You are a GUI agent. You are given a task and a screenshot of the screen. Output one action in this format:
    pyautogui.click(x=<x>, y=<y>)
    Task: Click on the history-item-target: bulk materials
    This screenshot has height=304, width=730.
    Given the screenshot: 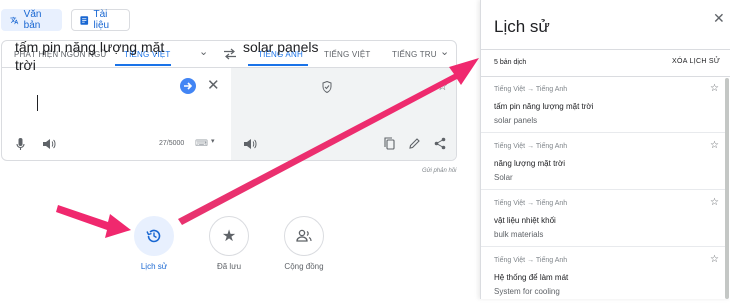 What is the action you would take?
    pyautogui.click(x=519, y=234)
    